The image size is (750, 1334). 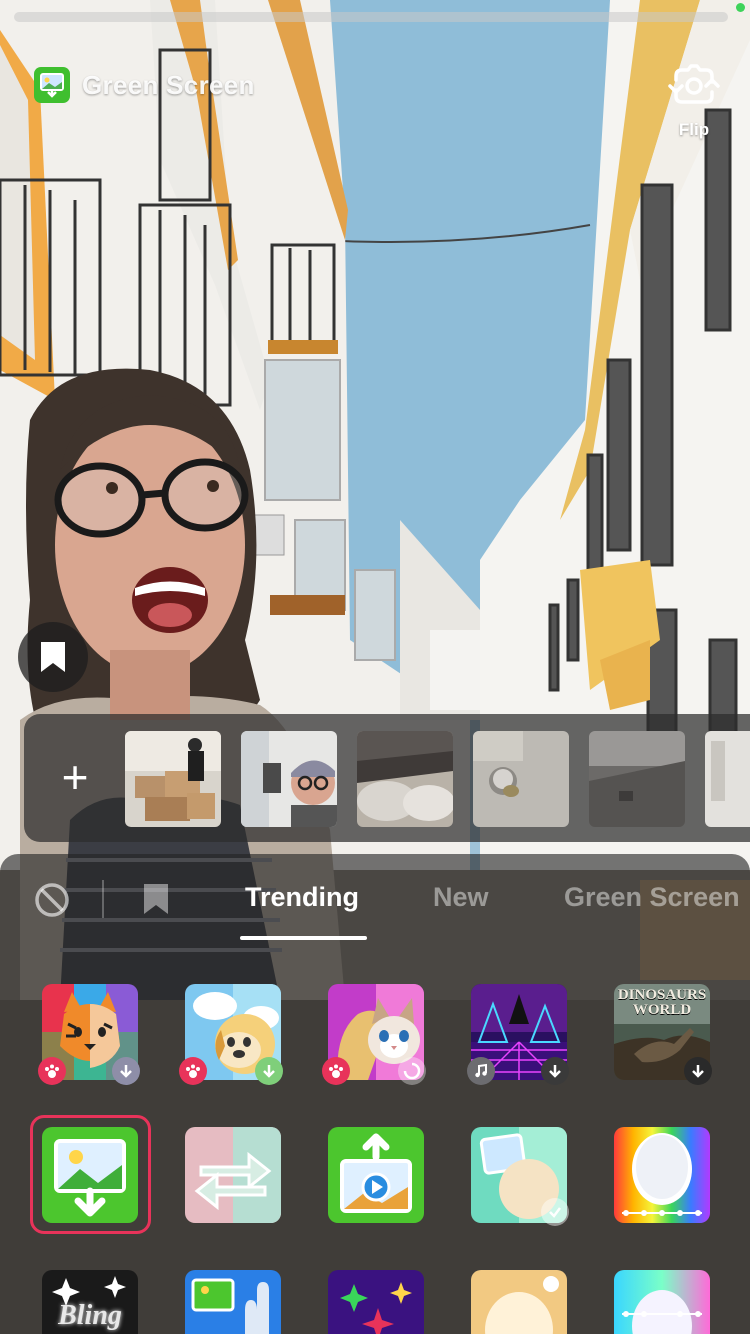 What do you see at coordinates (168, 84) in the screenshot?
I see `effect-name-label: Green Screen` at bounding box center [168, 84].